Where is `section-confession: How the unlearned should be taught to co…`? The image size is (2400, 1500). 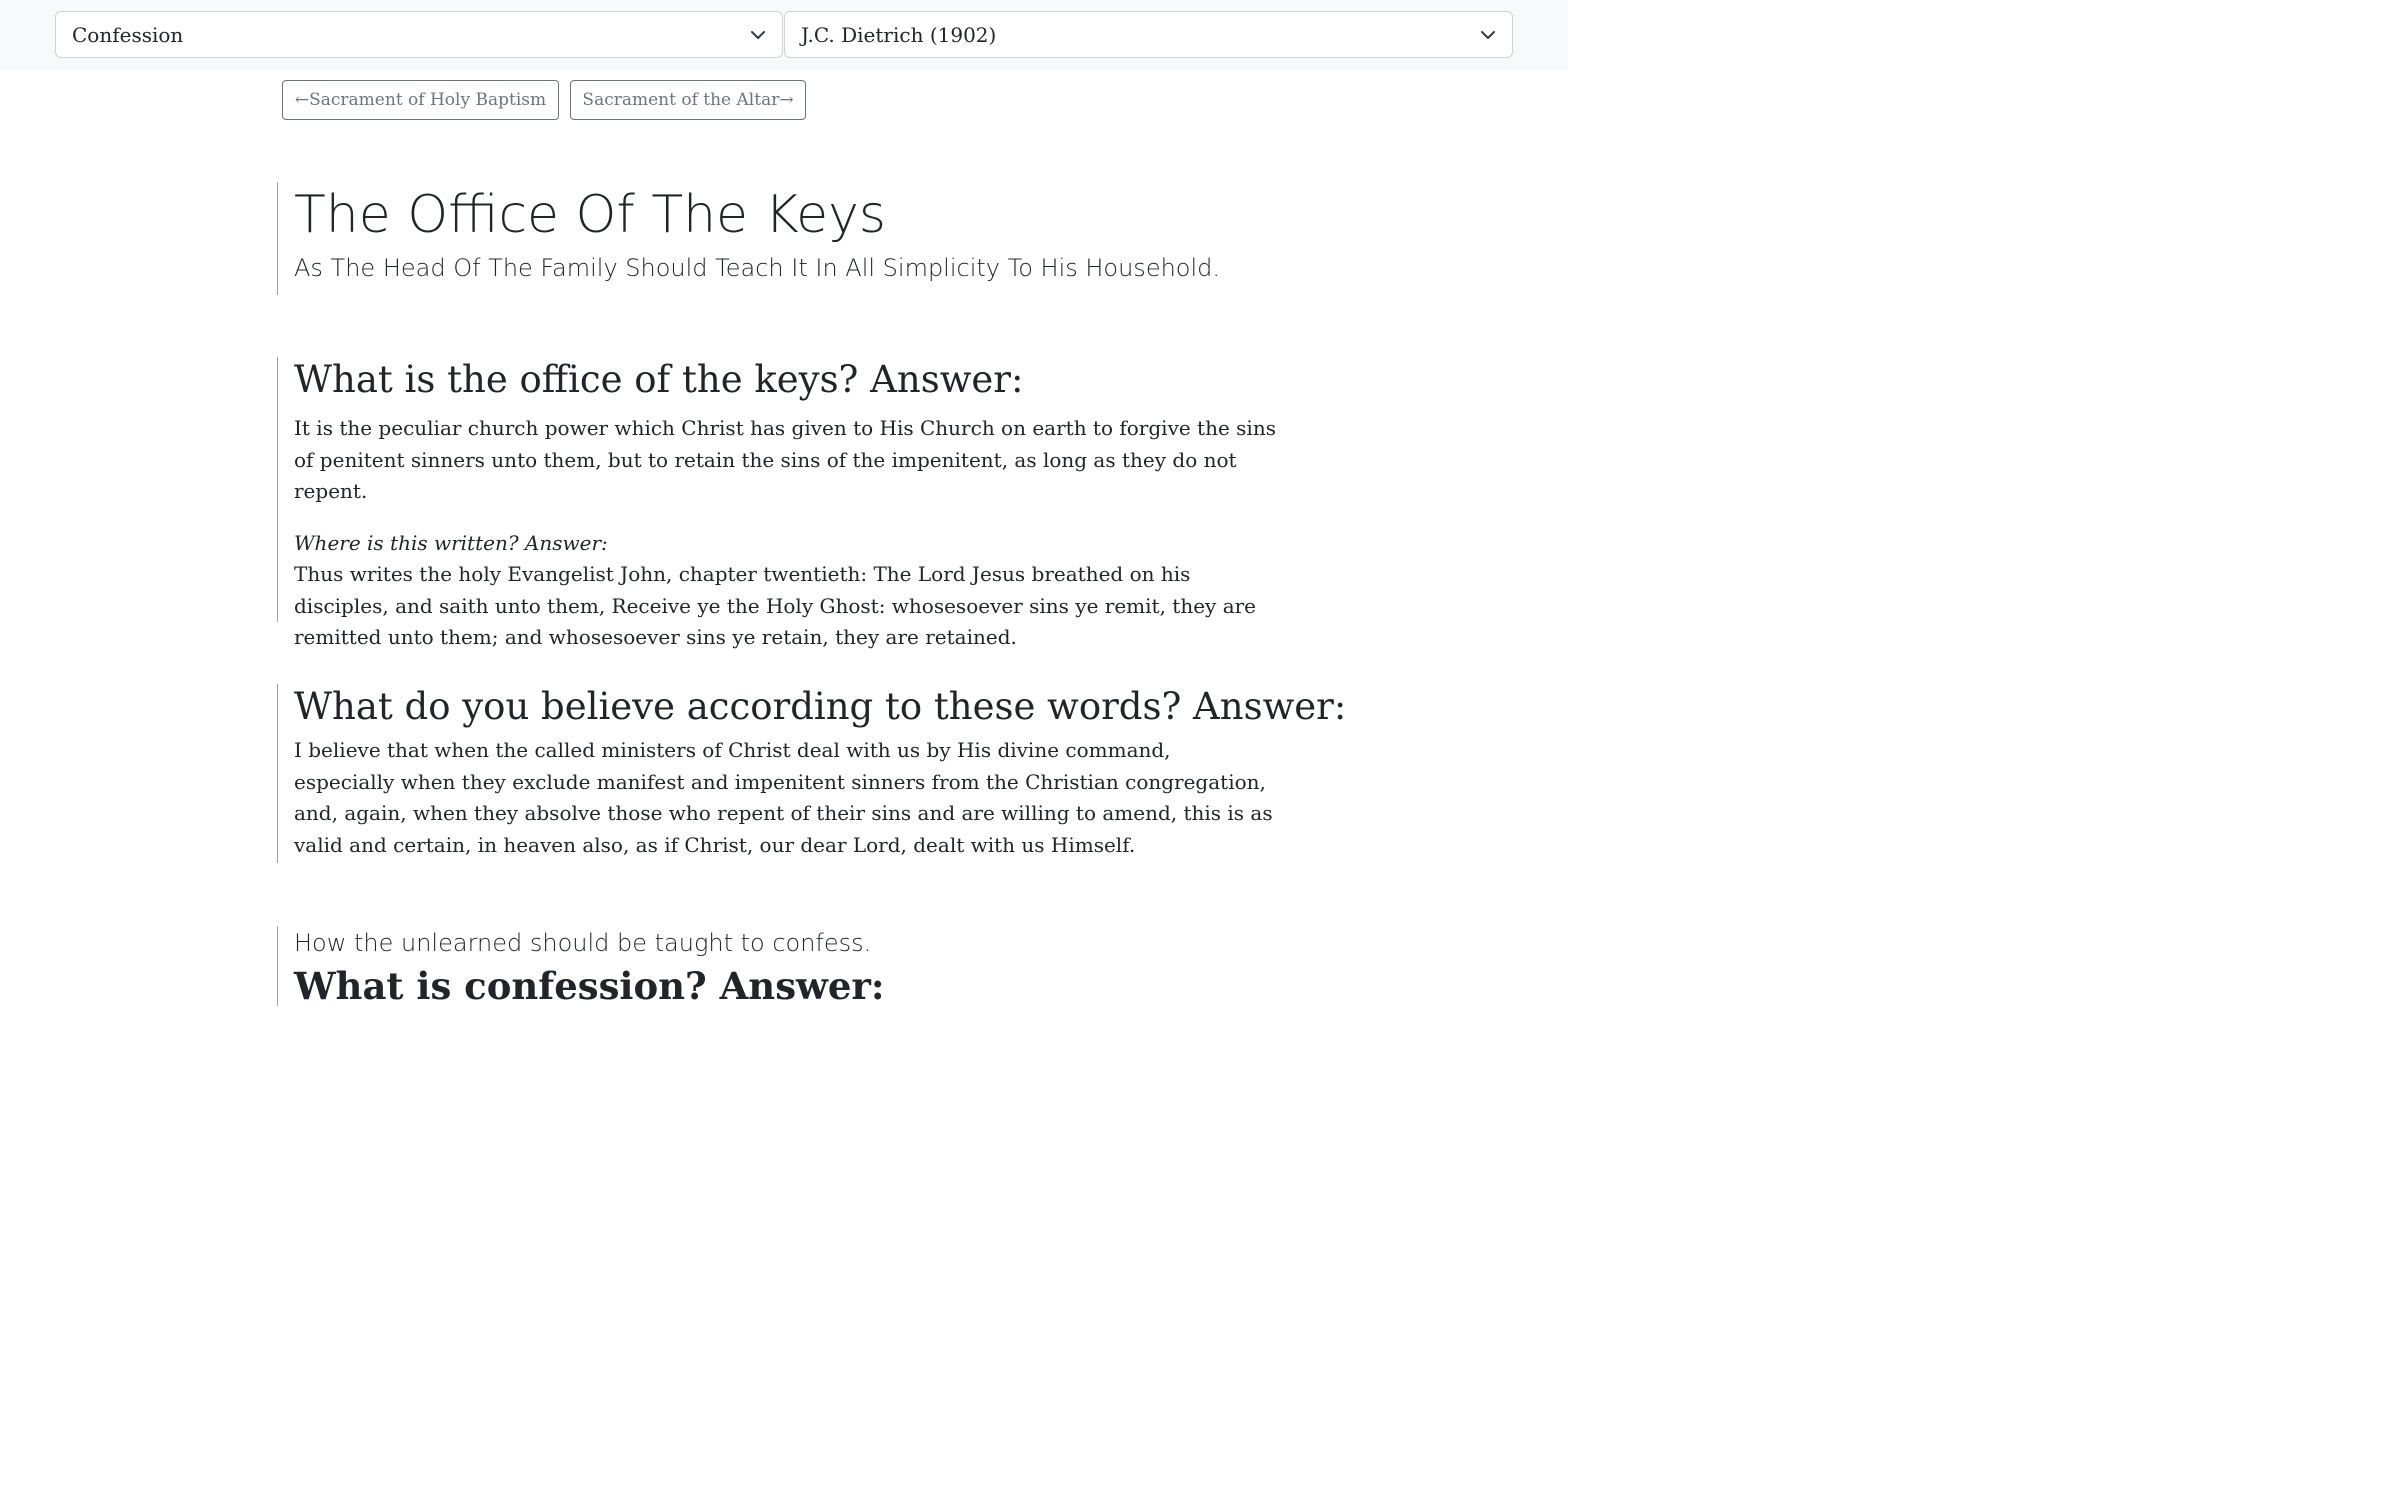
section-confession: How the unlearned should be taught to co… is located at coordinates (777, 967).